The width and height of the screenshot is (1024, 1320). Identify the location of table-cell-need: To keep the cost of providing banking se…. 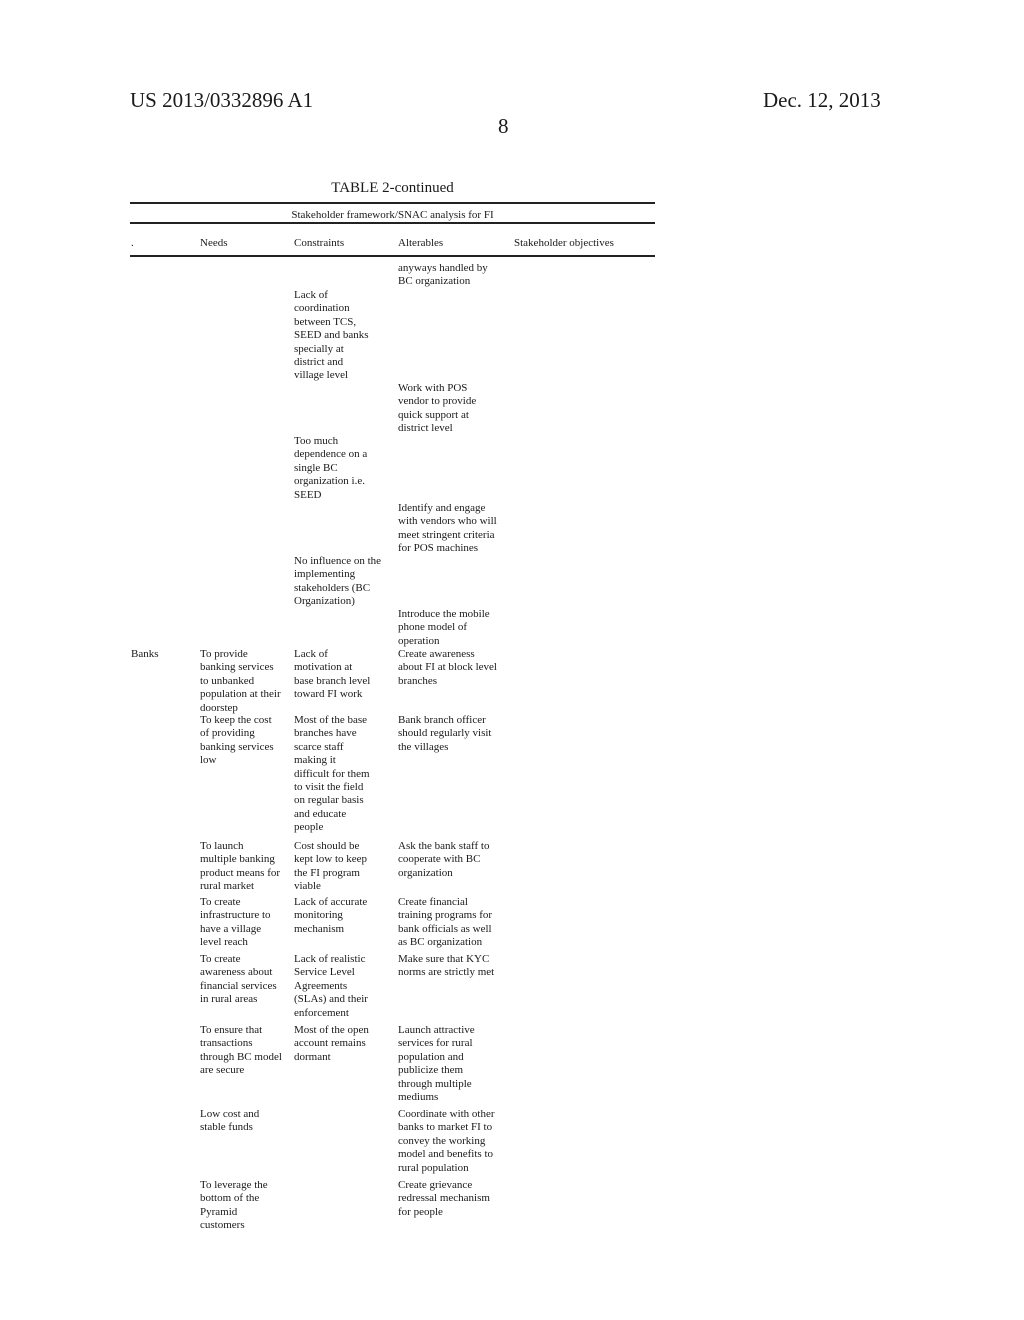
(237, 740).